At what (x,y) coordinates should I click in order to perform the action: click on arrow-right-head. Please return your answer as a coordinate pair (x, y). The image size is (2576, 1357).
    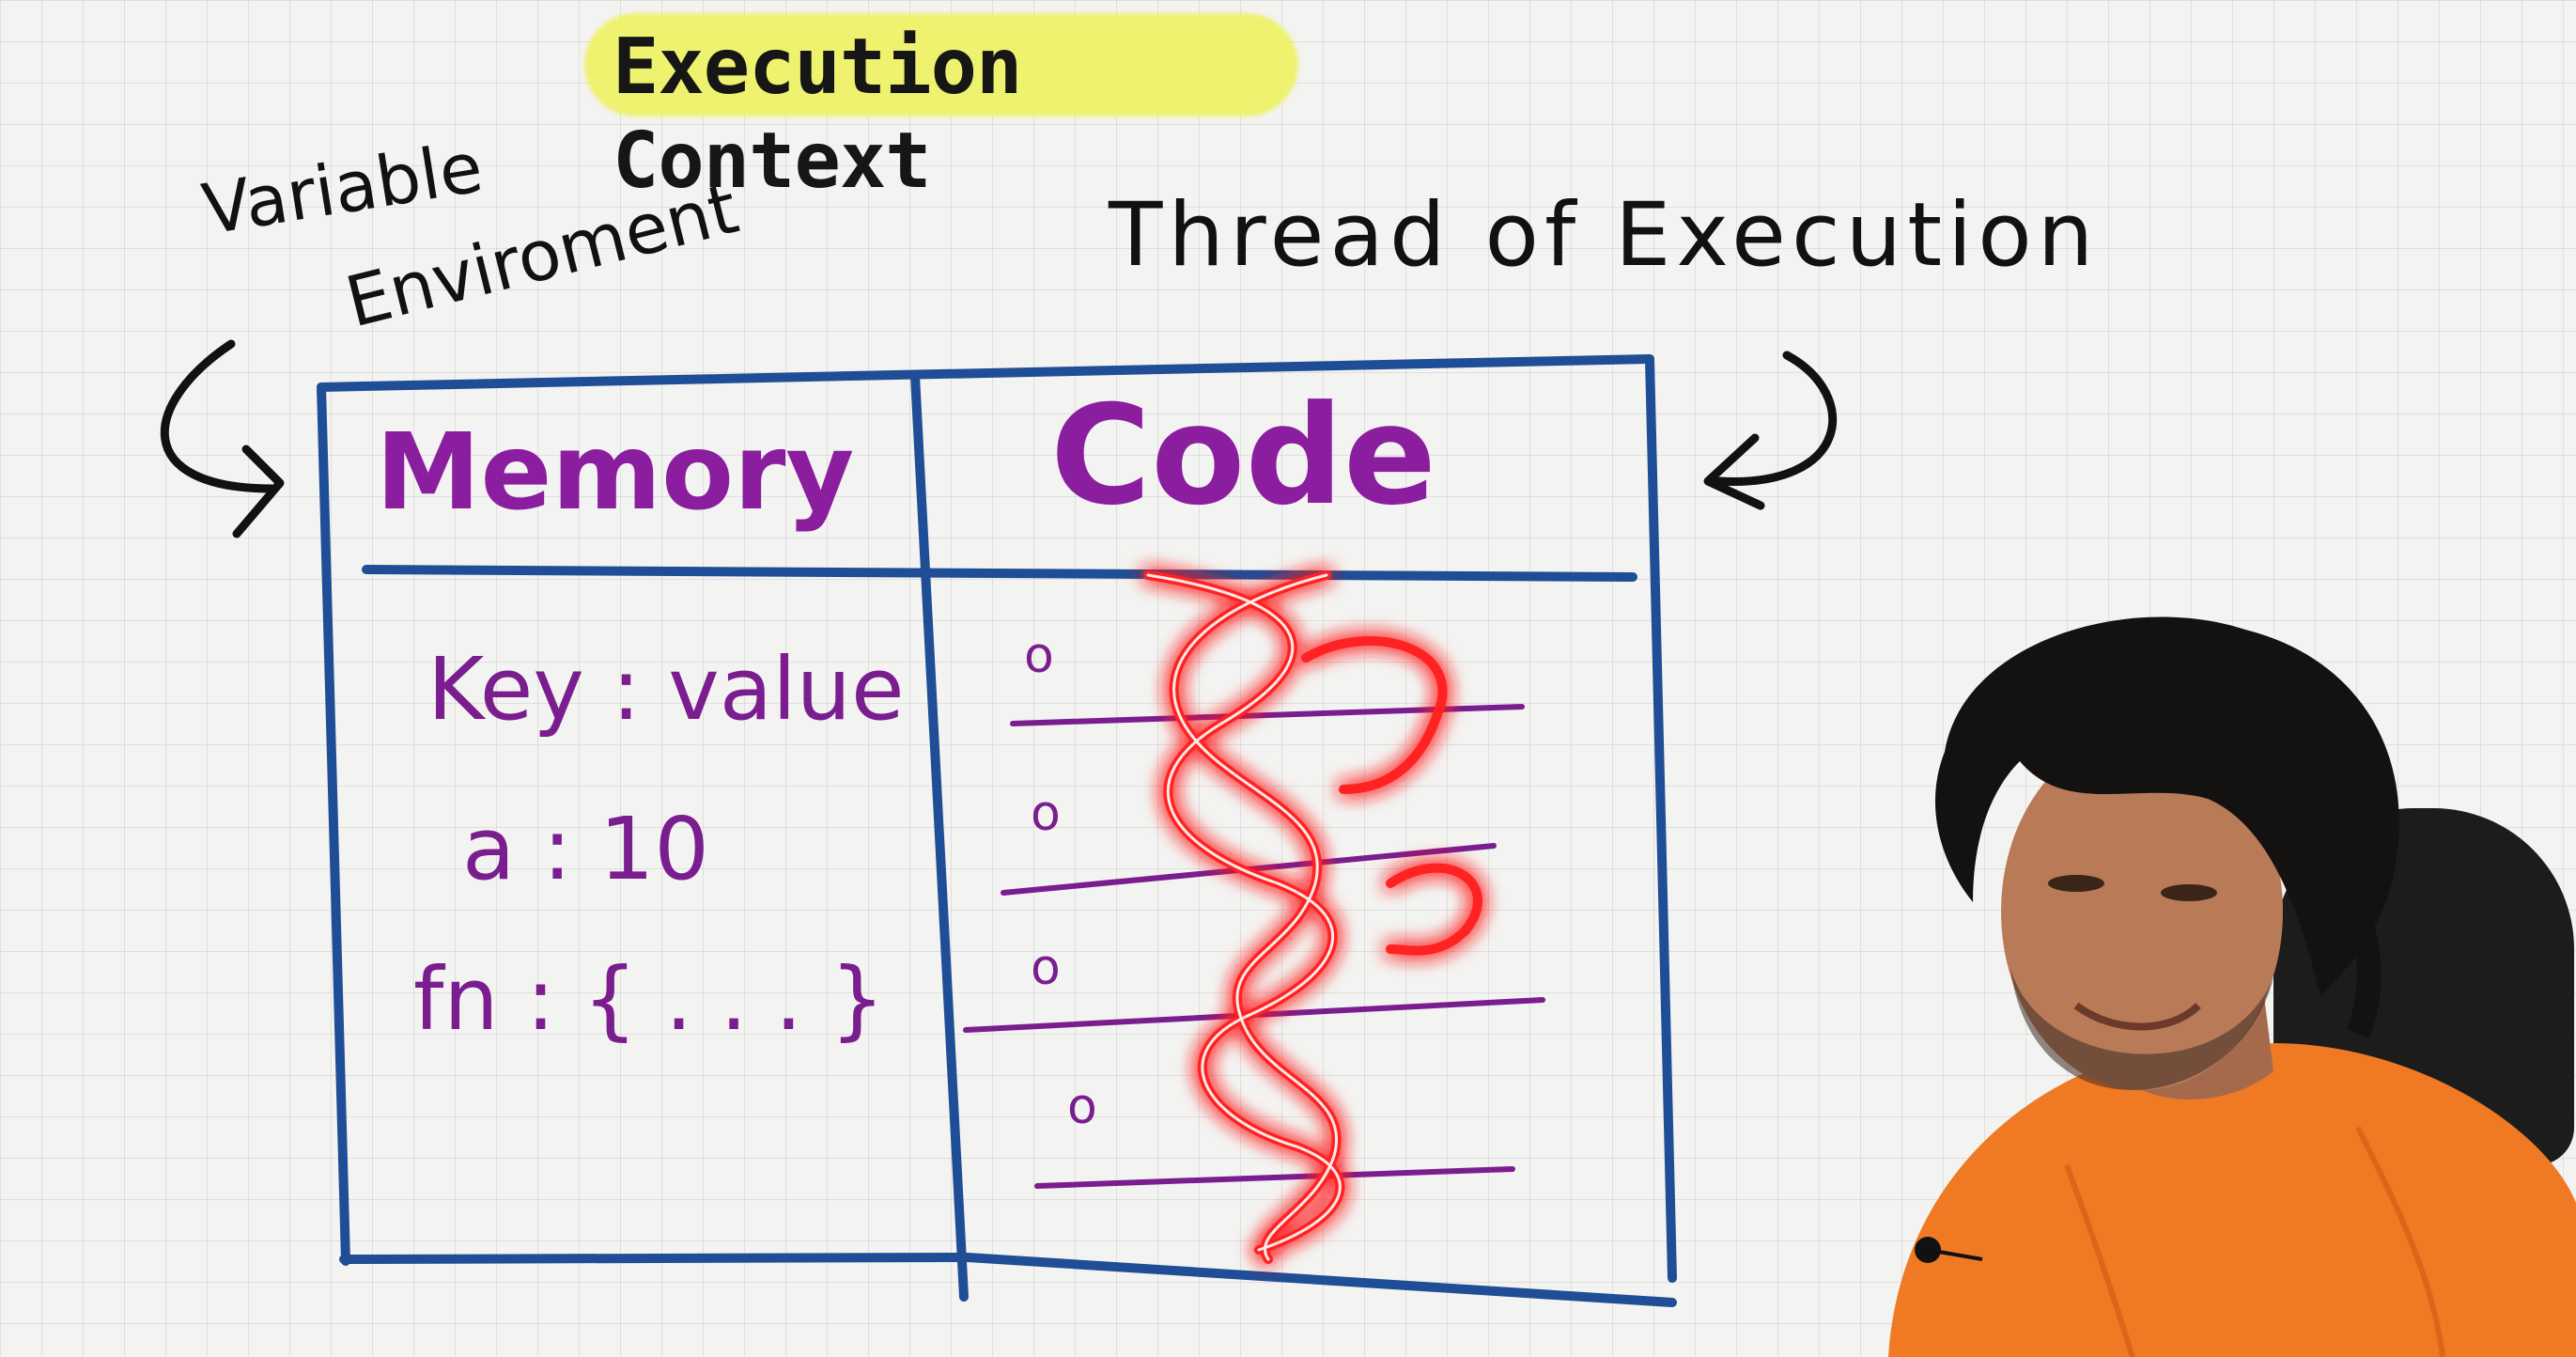
    Looking at the image, I should click on (1734, 471).